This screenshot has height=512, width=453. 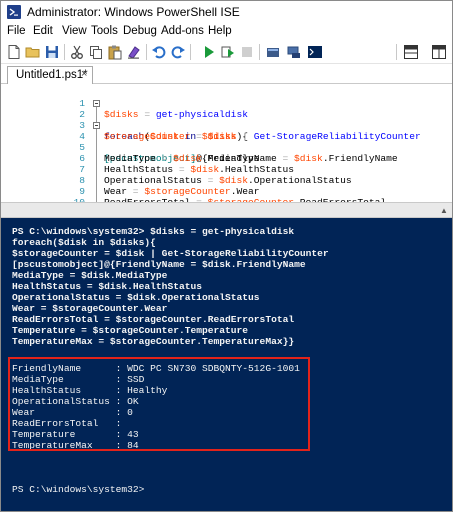 What do you see at coordinates (140, 31) in the screenshot?
I see `menu-debug: Debug` at bounding box center [140, 31].